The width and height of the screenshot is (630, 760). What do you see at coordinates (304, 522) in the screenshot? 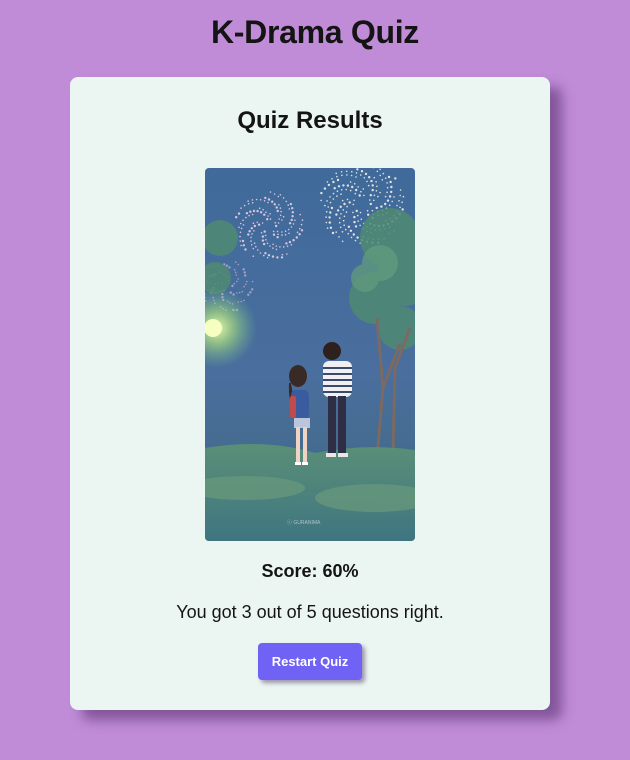
I see `illustration-signature: ⓒ GURANIMA` at bounding box center [304, 522].